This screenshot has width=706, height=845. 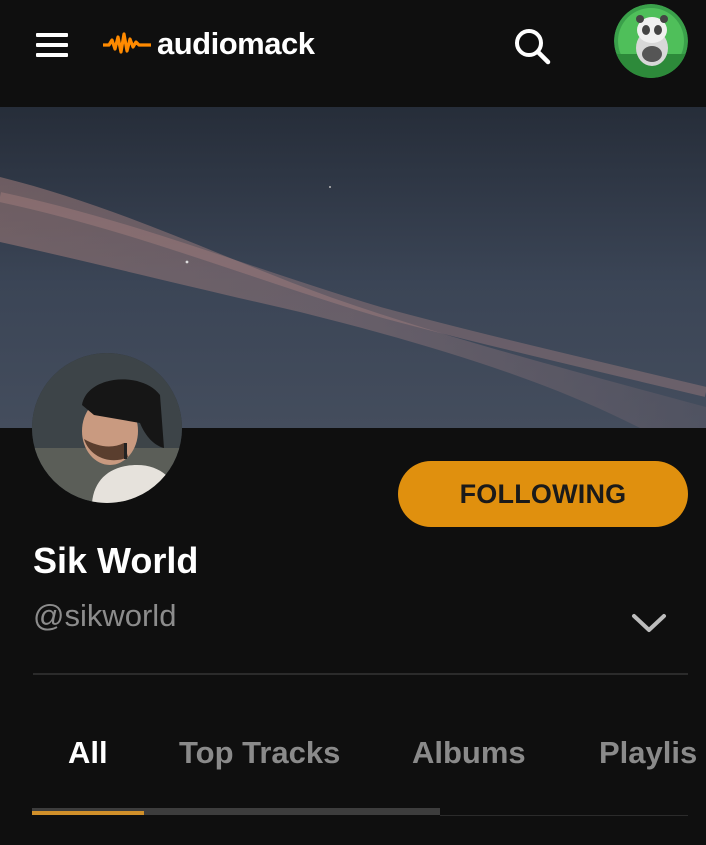 I want to click on search-icon, so click(x=533, y=47).